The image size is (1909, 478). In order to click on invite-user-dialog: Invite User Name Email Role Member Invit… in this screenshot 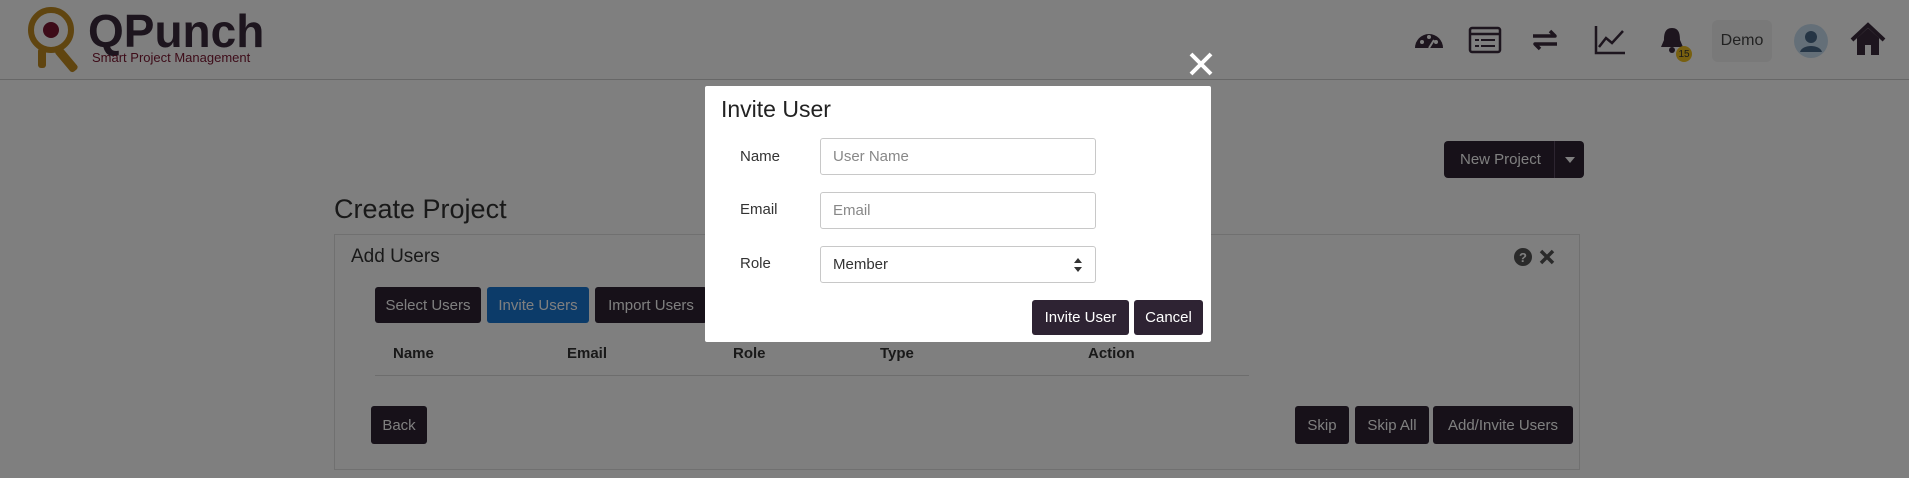, I will do `click(958, 214)`.